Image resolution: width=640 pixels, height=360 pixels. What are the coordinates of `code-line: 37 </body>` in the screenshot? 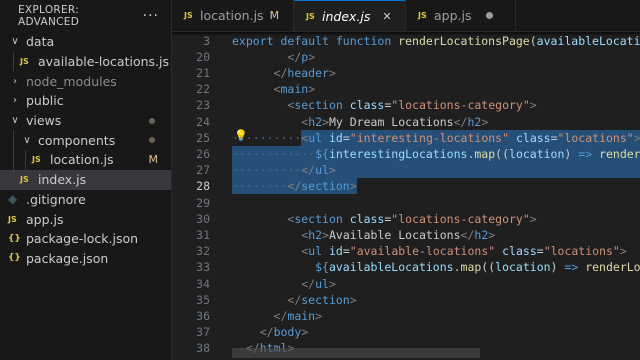 It's located at (406, 332).